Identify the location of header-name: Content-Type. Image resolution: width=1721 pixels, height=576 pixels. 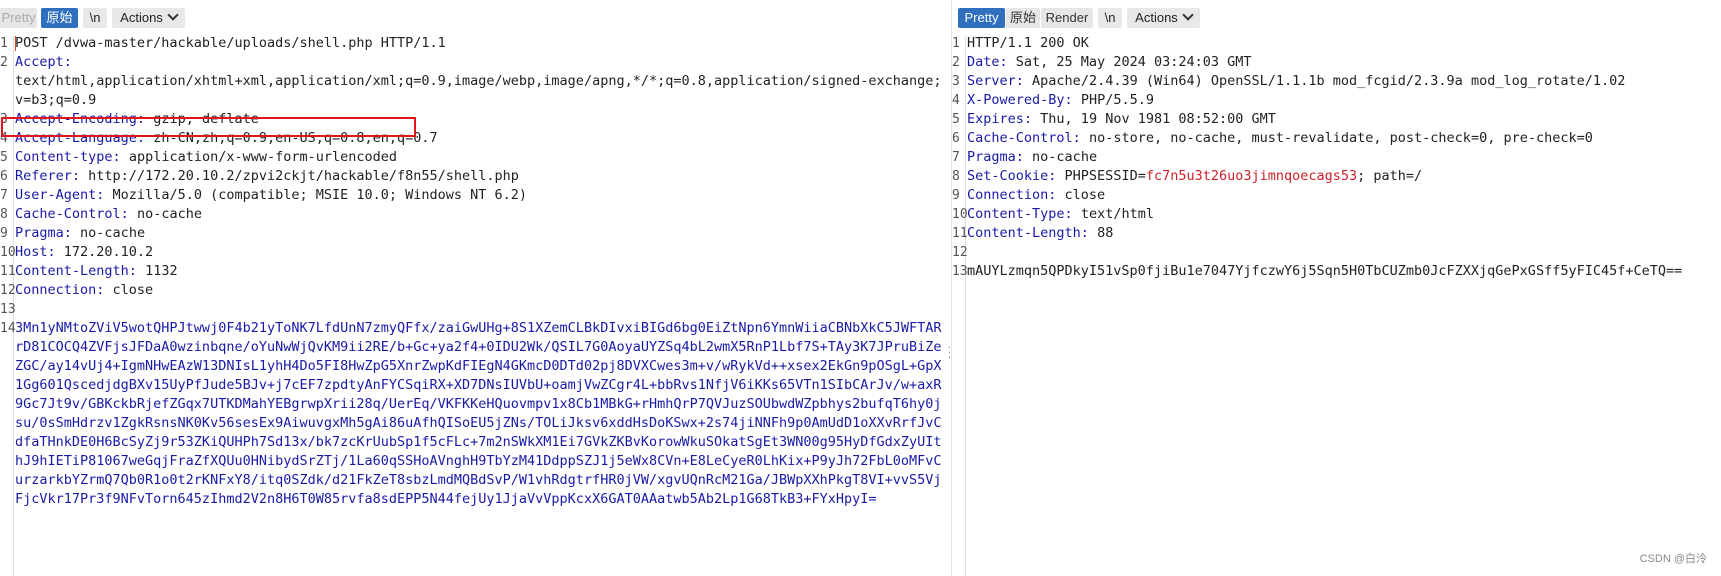
(1016, 214).